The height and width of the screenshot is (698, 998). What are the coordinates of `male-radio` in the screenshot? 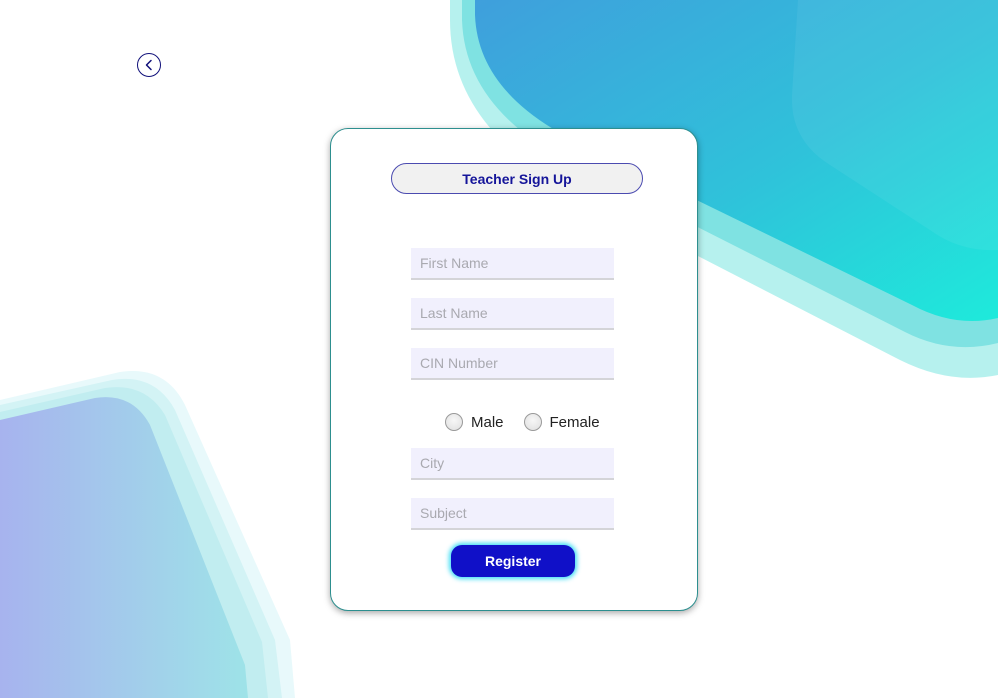 It's located at (454, 422).